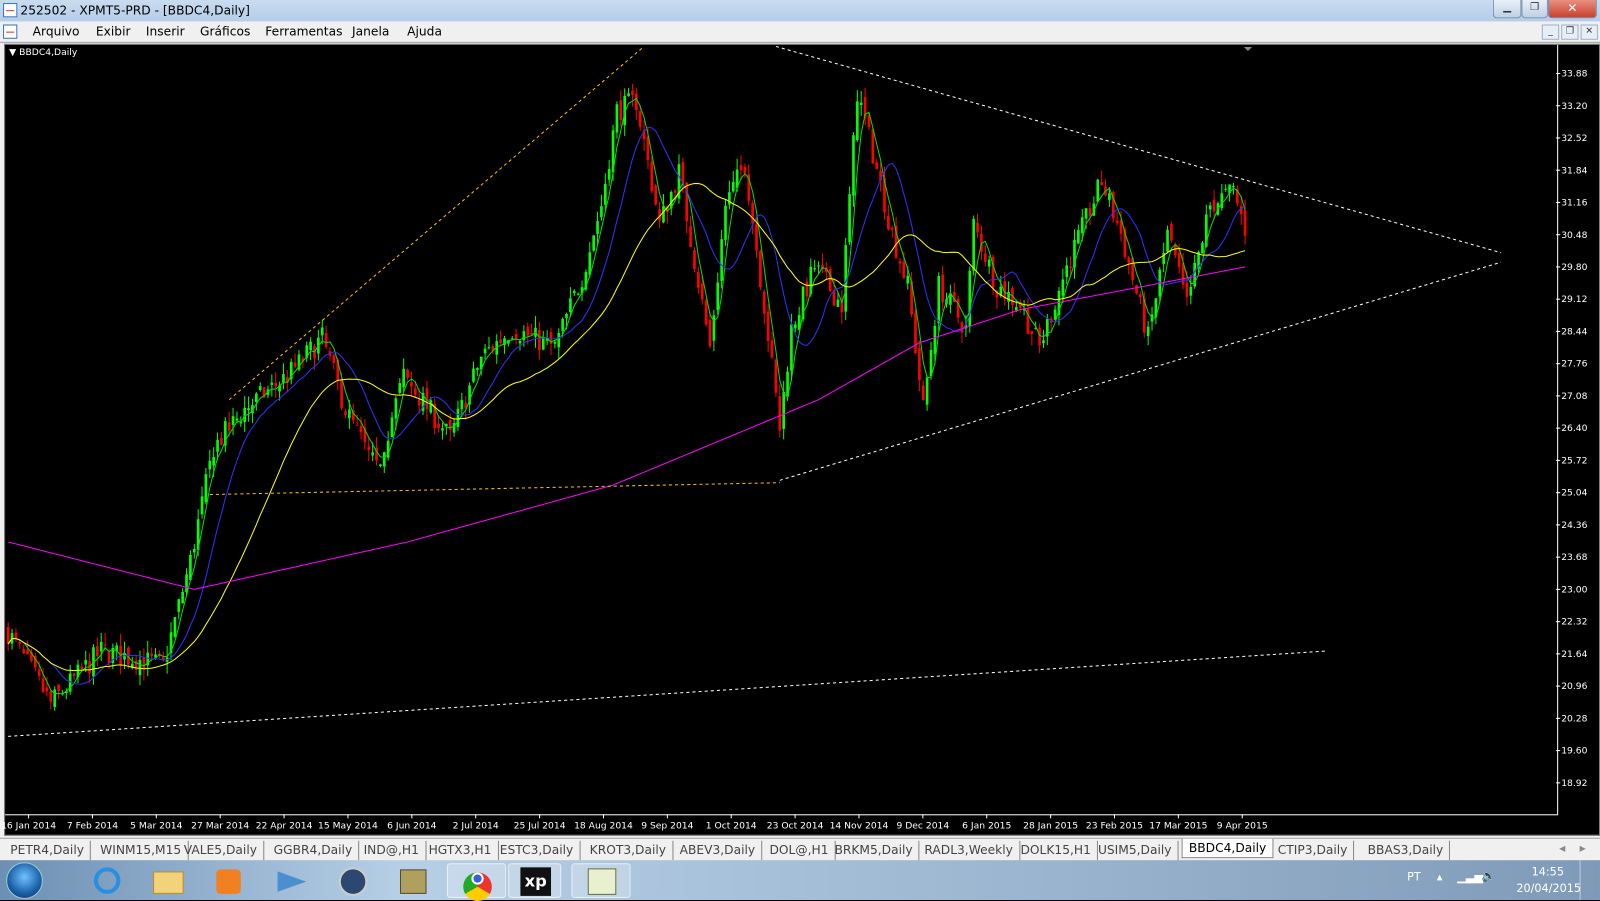 The height and width of the screenshot is (901, 1600). I want to click on taskbar-xp: xp, so click(535, 880).